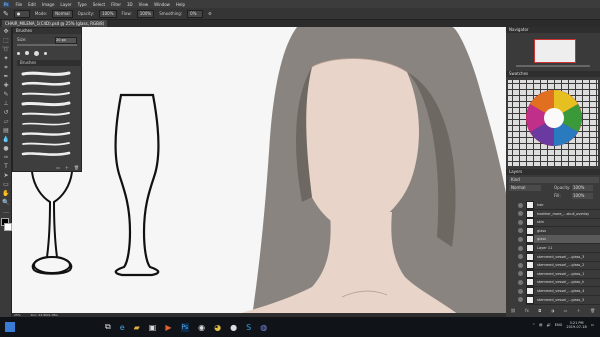 The width and height of the screenshot is (600, 337). Describe the element at coordinates (195, 13) in the screenshot. I see `smoothing-field: 0%` at that location.